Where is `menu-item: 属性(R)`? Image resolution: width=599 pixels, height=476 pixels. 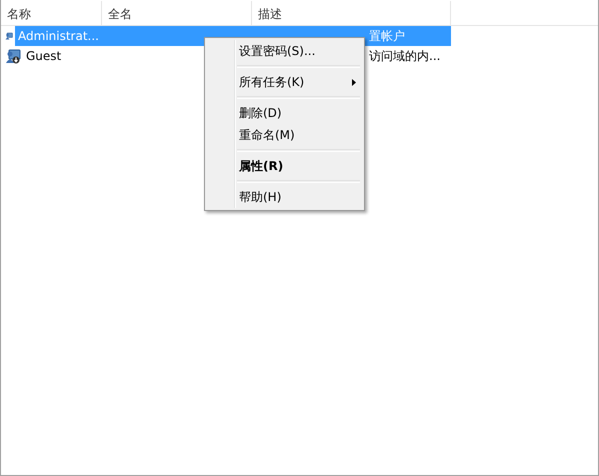 menu-item: 属性(R) is located at coordinates (284, 166).